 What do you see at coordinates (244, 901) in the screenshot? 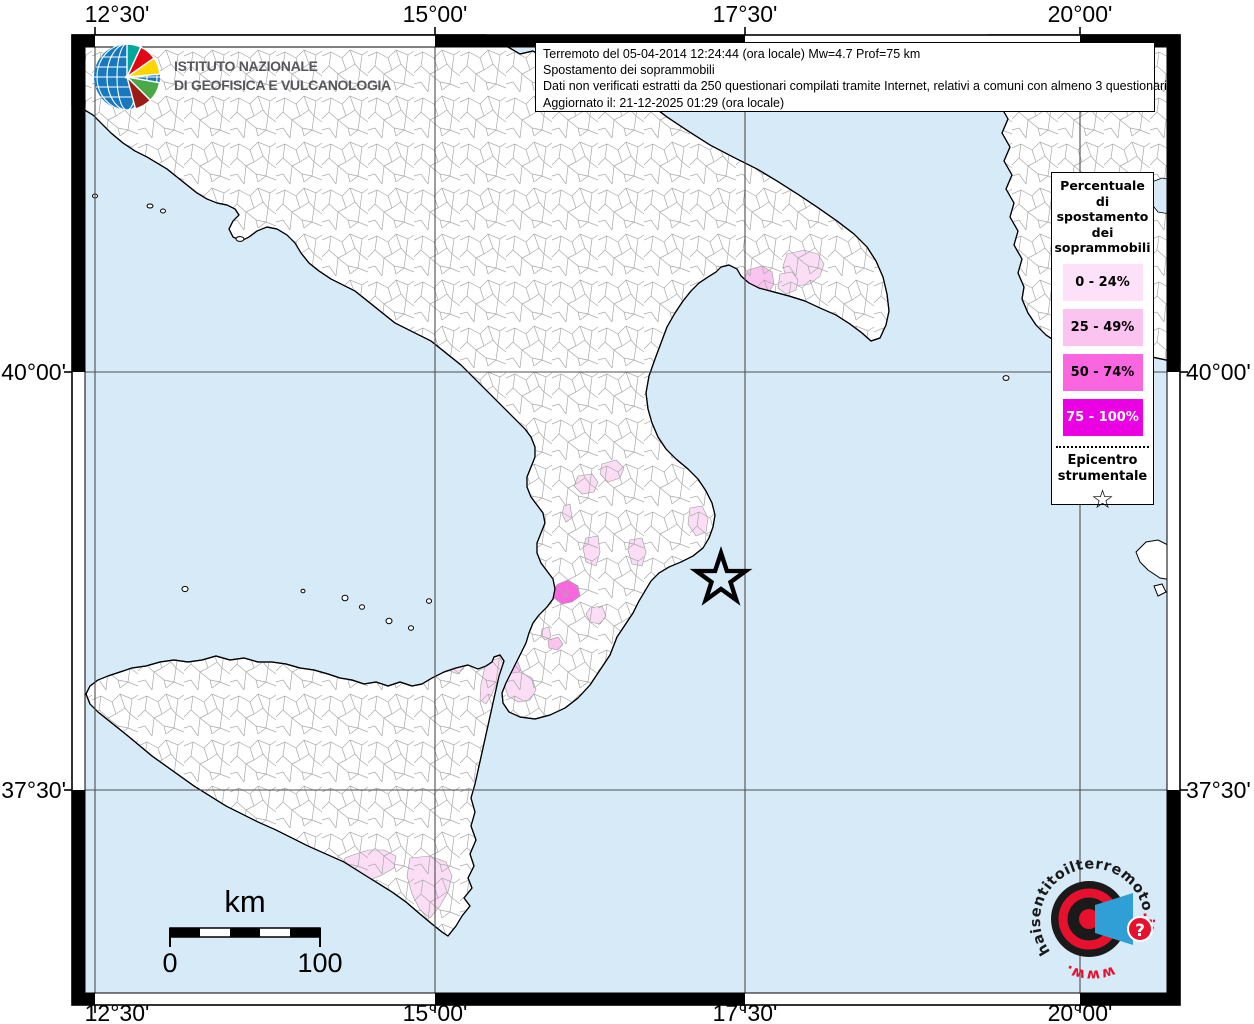
I see `scale-unit: km` at bounding box center [244, 901].